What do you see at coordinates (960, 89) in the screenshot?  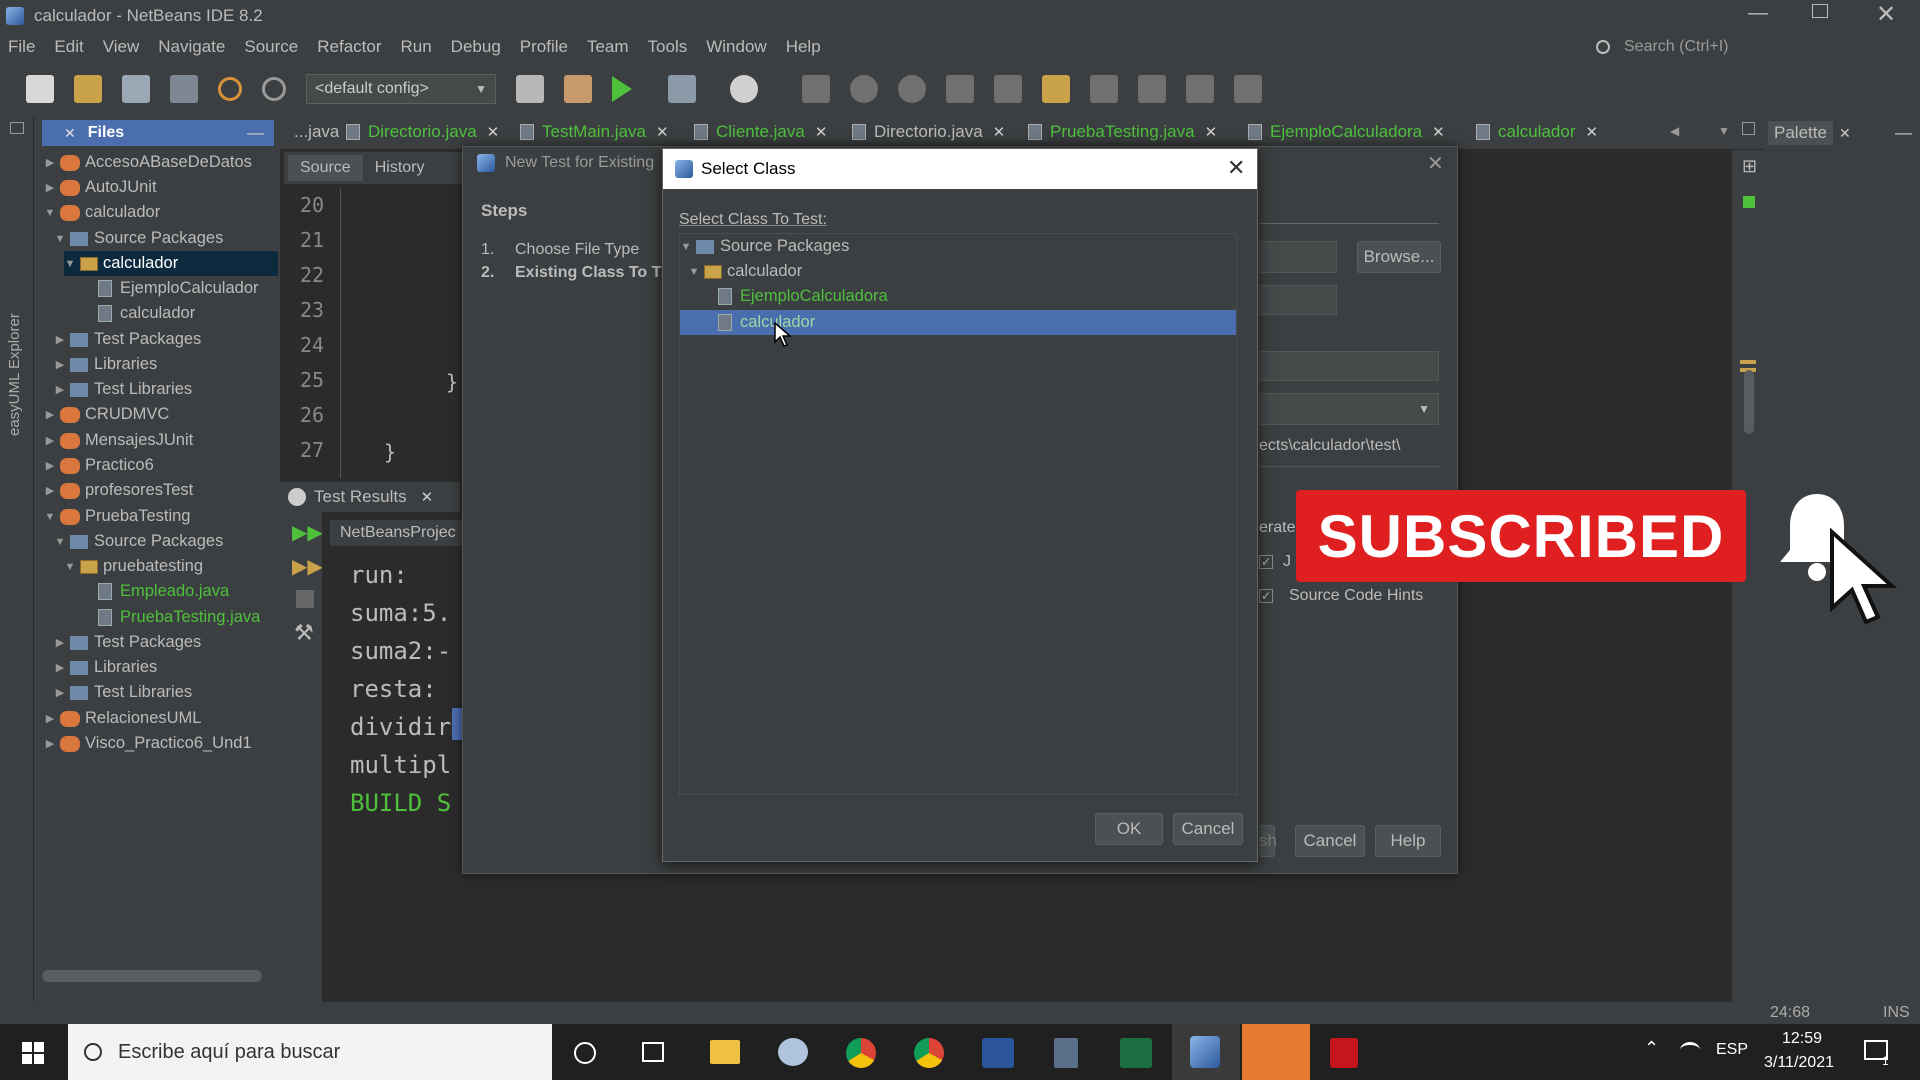 I see `step-over-icon` at bounding box center [960, 89].